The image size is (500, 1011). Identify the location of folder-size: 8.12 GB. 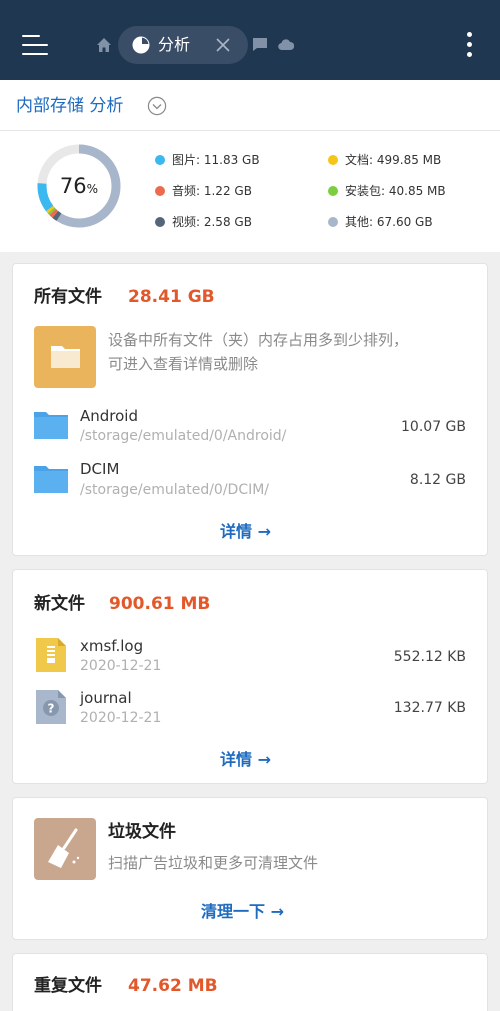
(437, 480).